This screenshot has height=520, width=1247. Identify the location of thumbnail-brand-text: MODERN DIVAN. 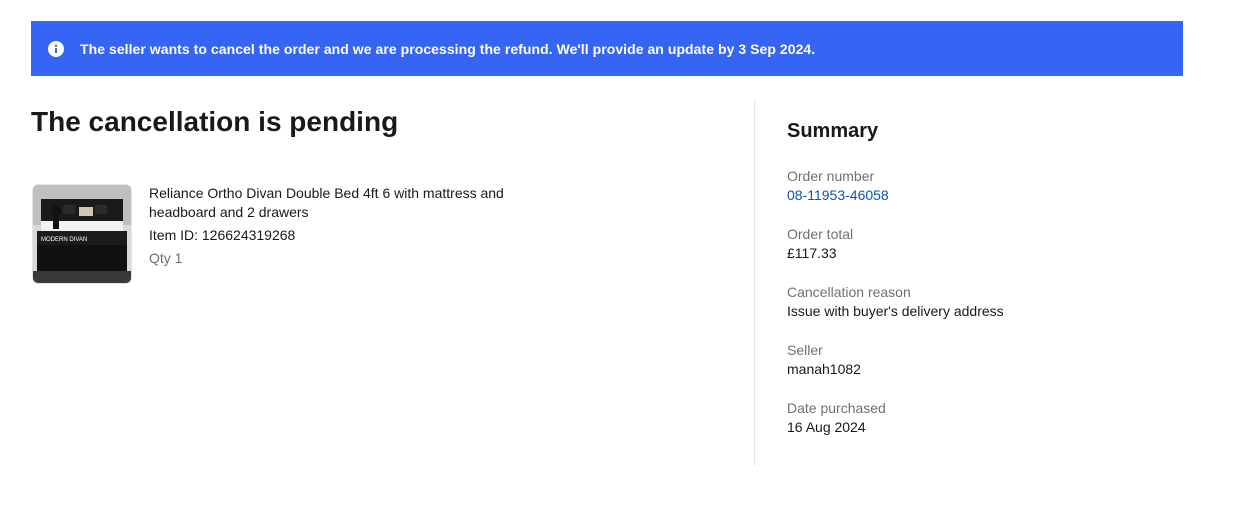
(64, 240).